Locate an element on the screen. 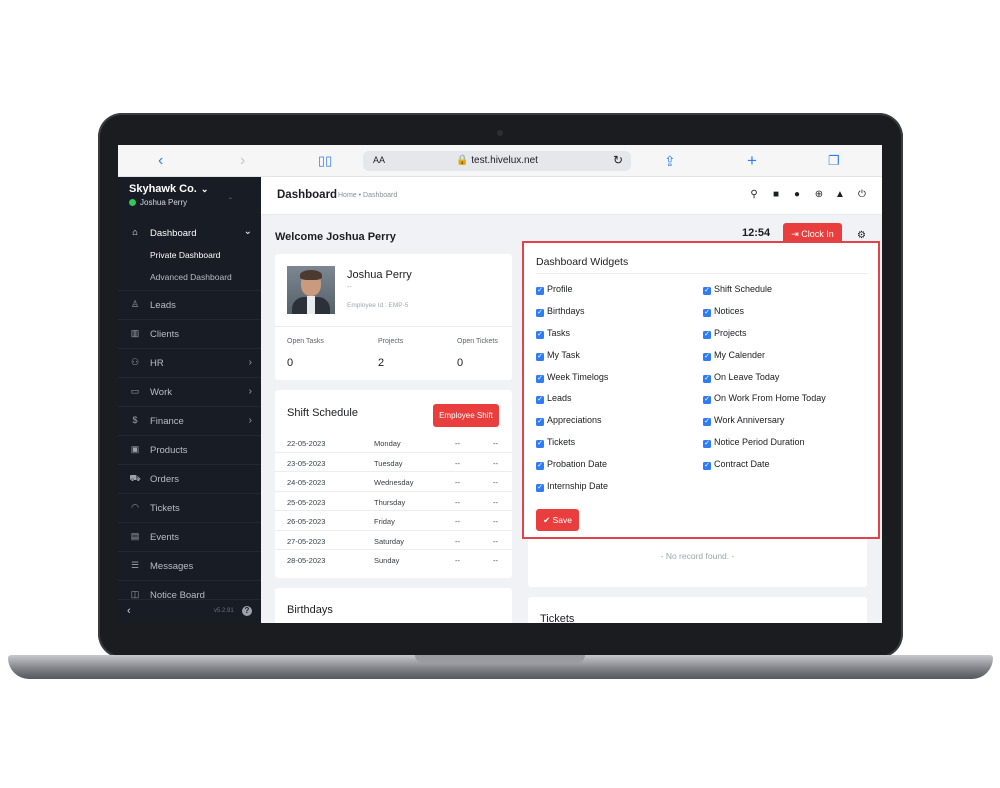 Image resolution: width=1000 pixels, height=788 pixels. collapse-sidebar-icon: ‹ is located at coordinates (129, 611).